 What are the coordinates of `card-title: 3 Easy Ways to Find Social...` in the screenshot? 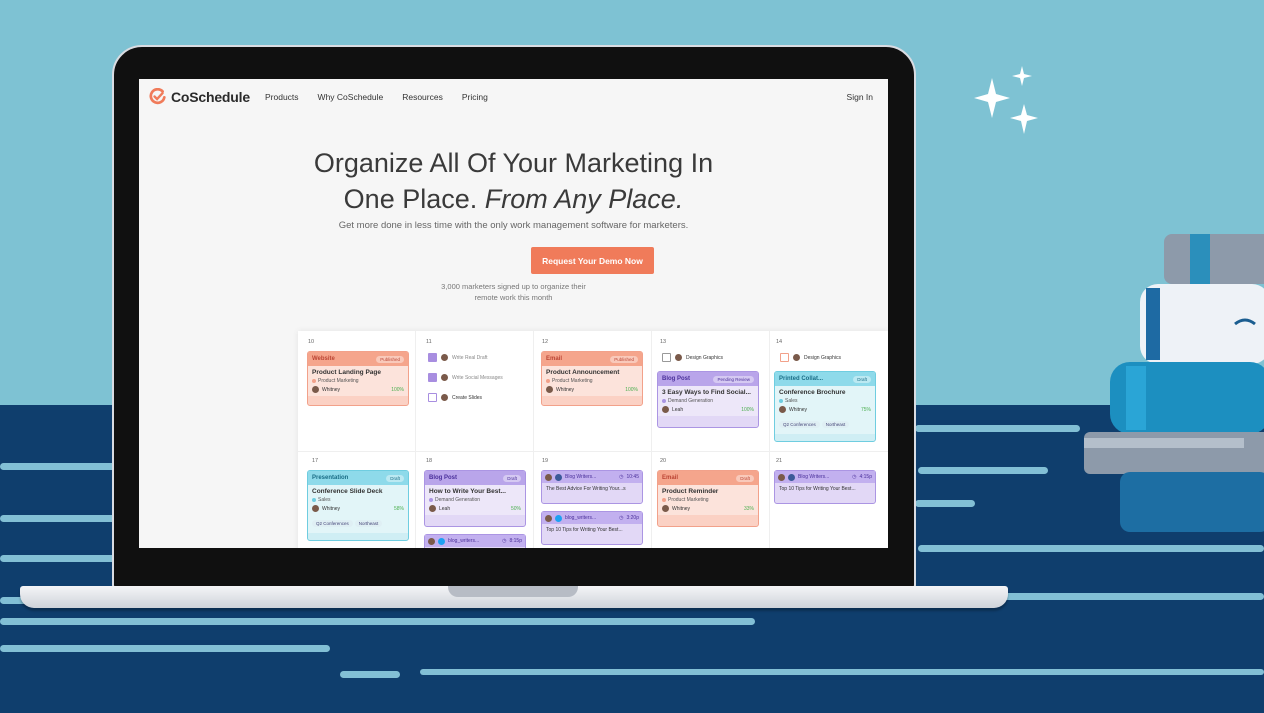 It's located at (706, 392).